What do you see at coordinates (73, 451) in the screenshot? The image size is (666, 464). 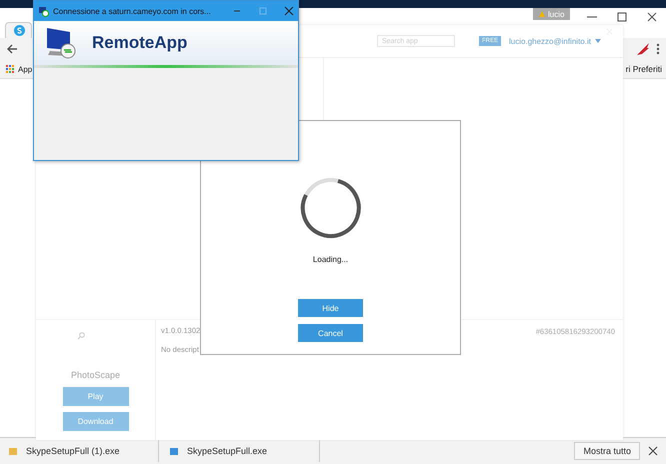 I see `download-file: SkypeSetupFull (1).exe` at bounding box center [73, 451].